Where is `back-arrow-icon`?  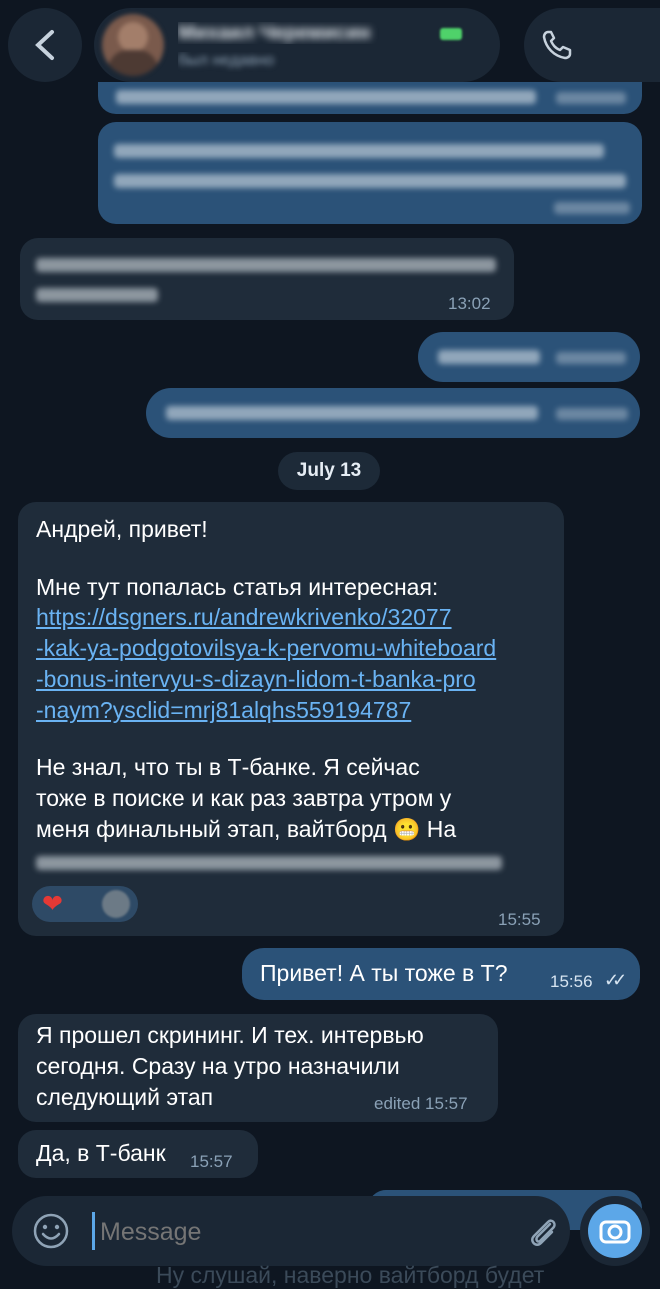 back-arrow-icon is located at coordinates (44, 45).